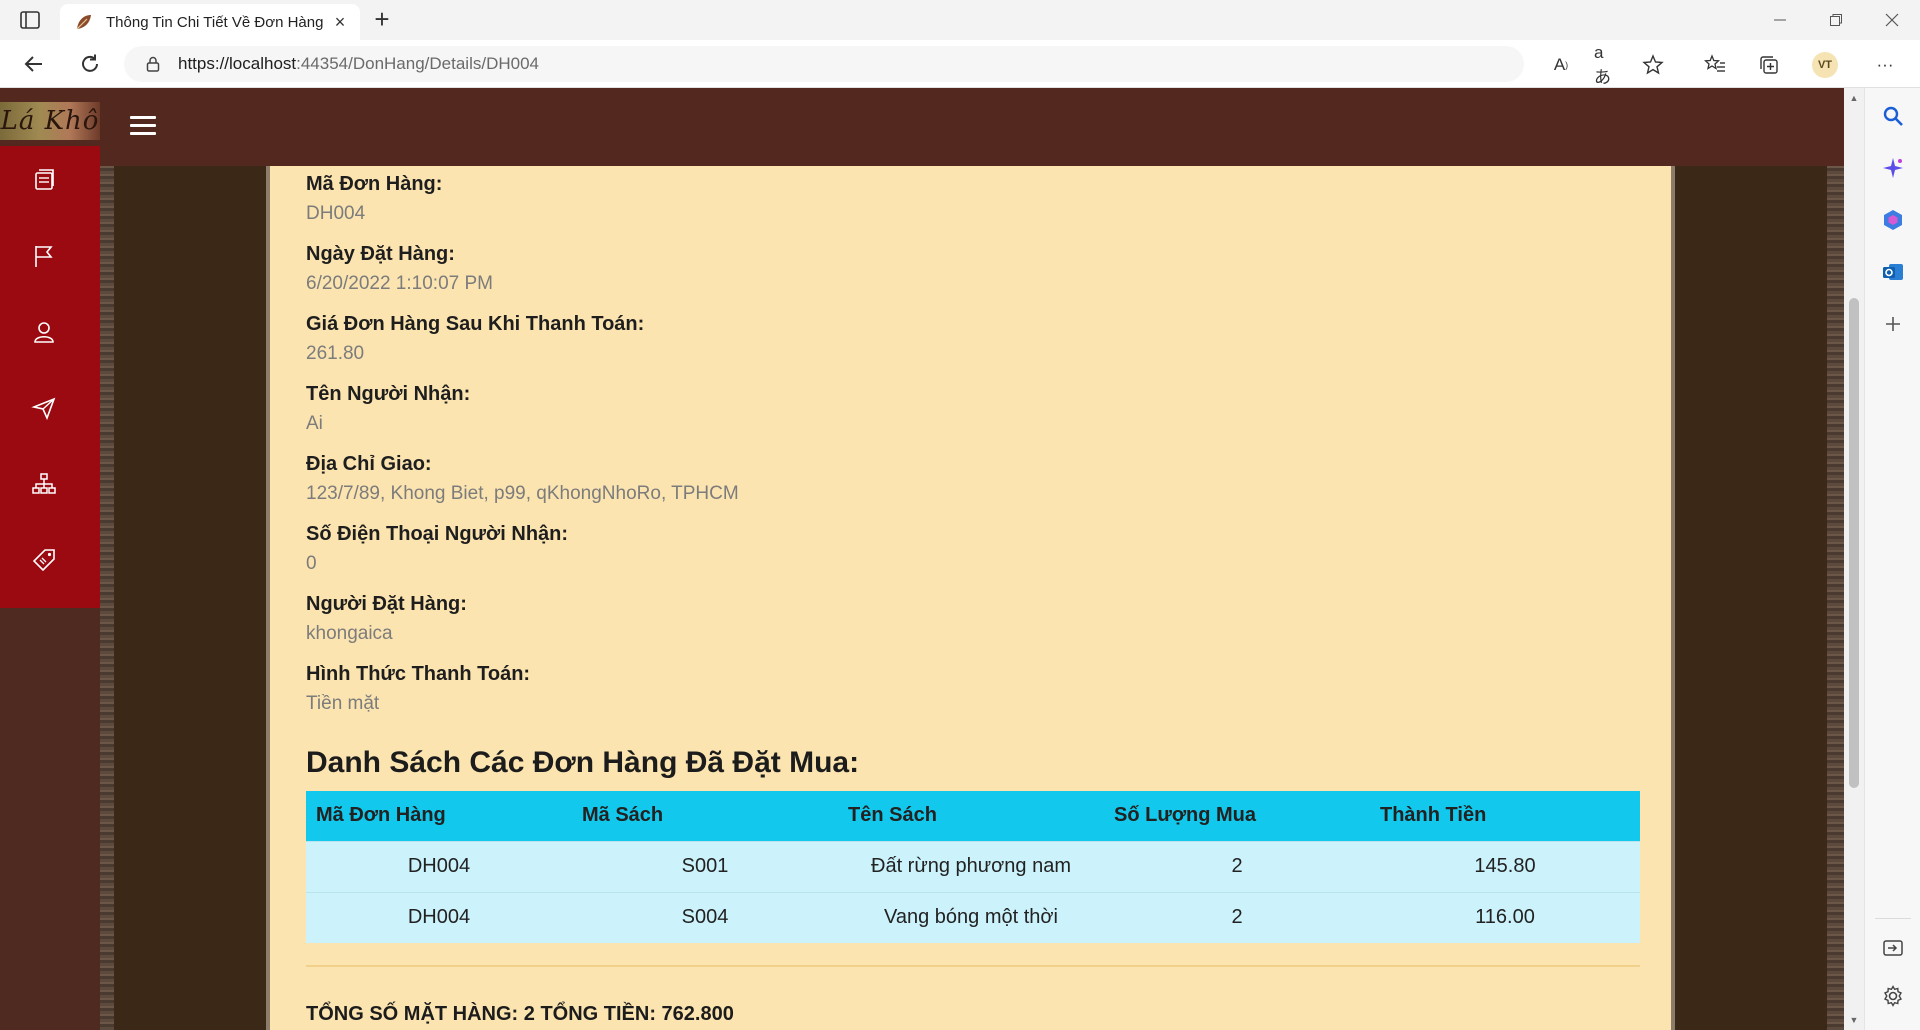 This screenshot has width=1920, height=1030. What do you see at coordinates (1892, 559) in the screenshot?
I see `edge-sidebar` at bounding box center [1892, 559].